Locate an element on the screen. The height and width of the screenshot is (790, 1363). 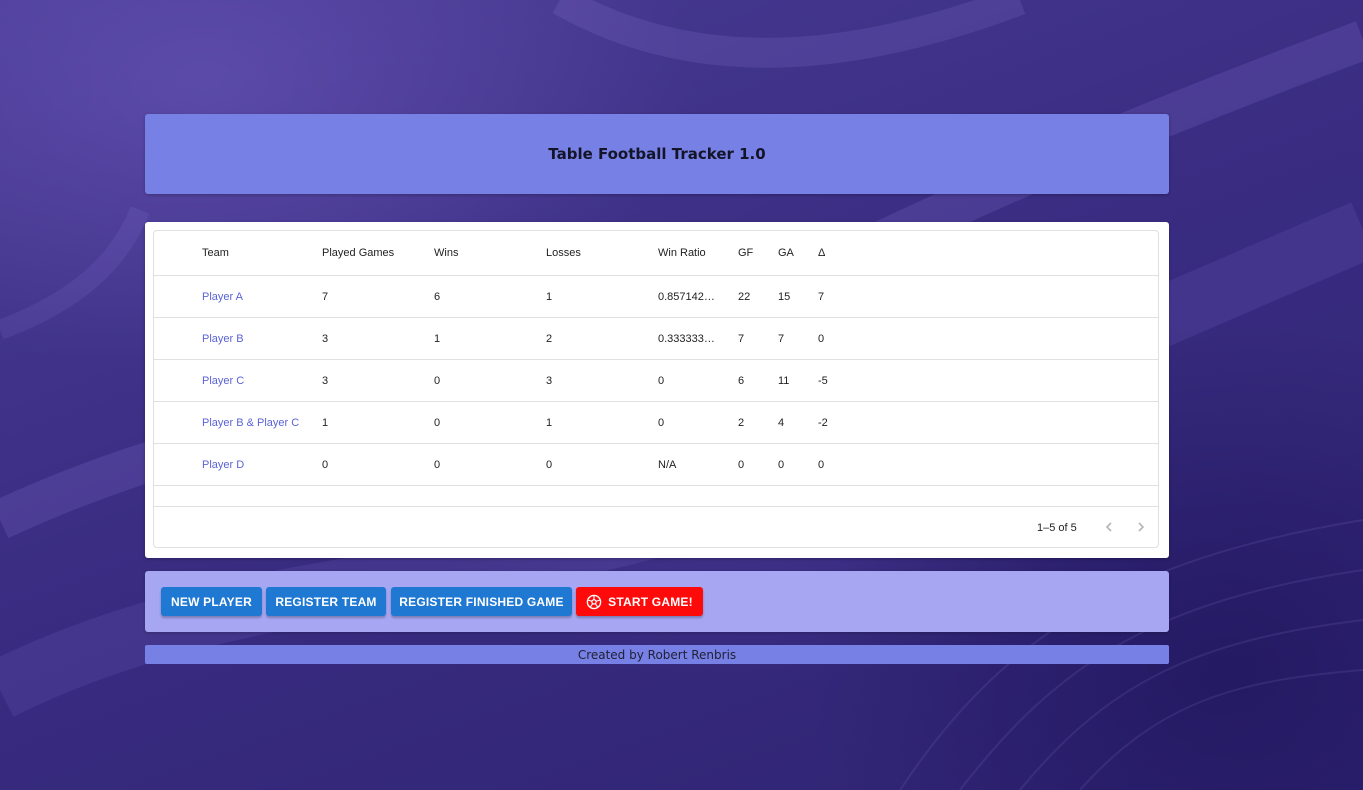
goals-for-cell: 0 is located at coordinates (741, 464).